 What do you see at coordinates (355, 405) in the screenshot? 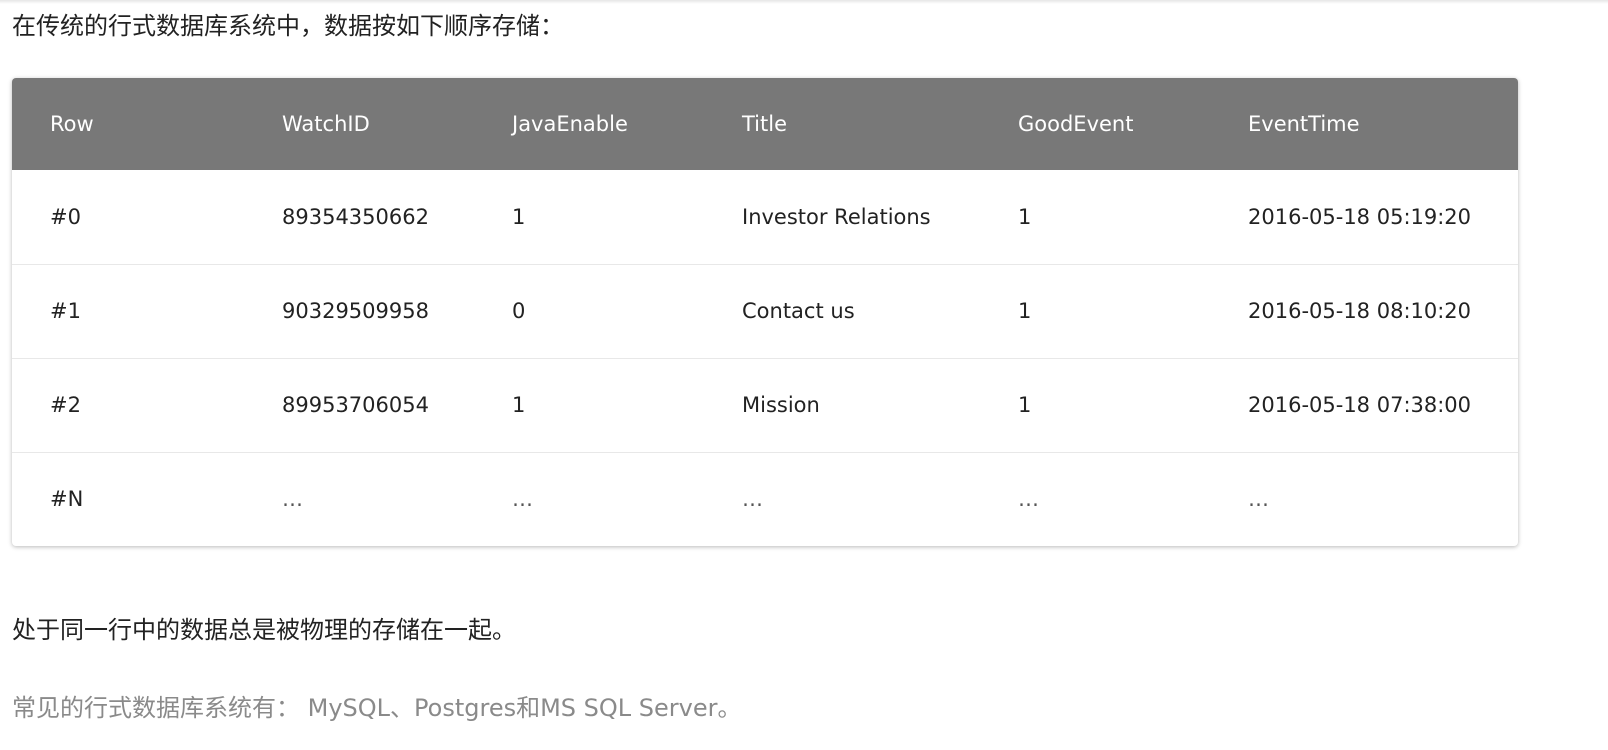
I see `cell-watchid: 89953706054` at bounding box center [355, 405].